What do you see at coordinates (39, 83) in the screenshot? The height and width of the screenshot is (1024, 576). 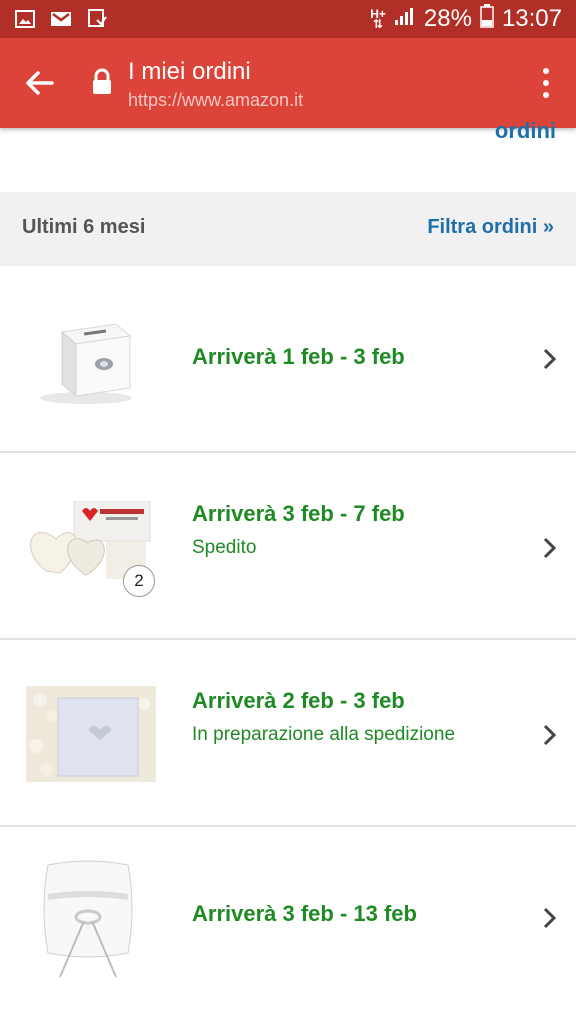 I see `back-arrow-icon` at bounding box center [39, 83].